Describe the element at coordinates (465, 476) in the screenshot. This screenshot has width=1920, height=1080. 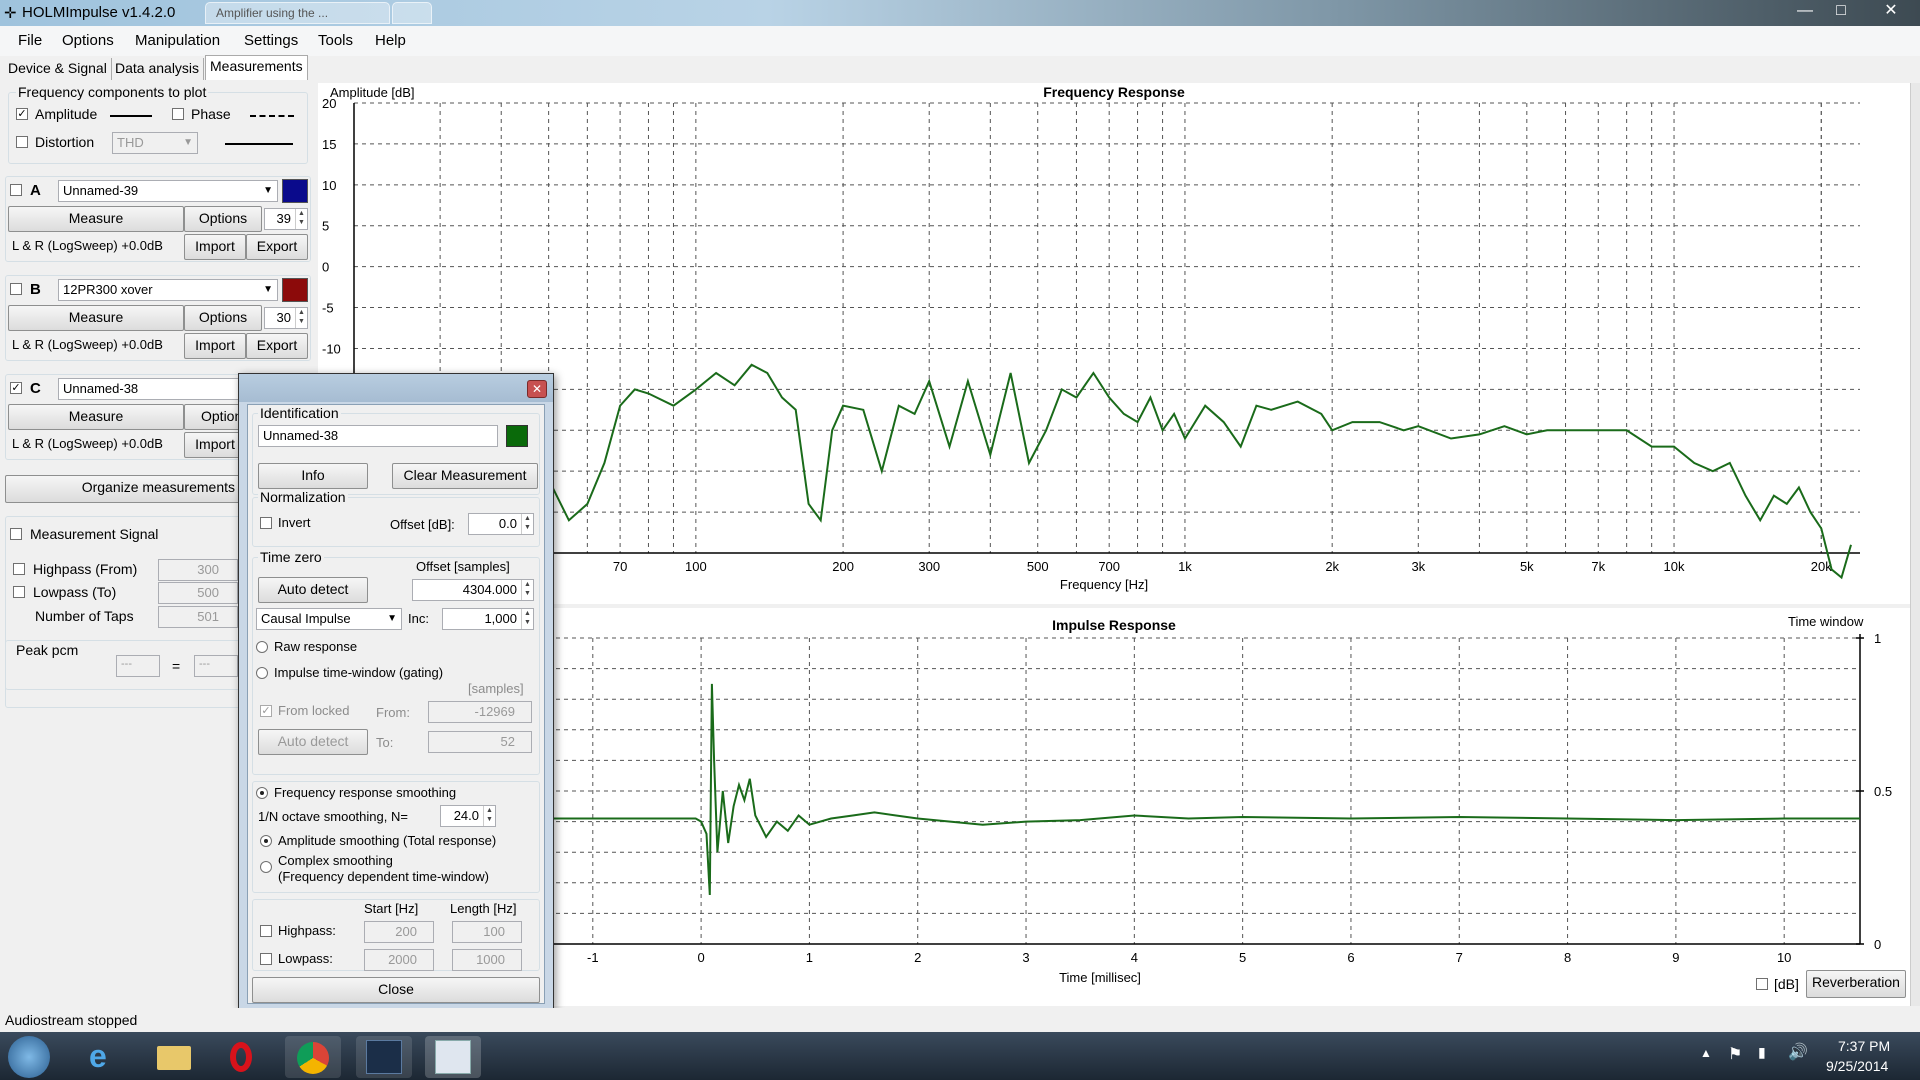
I see `clear-measurement-button: Clear Measurement` at that location.